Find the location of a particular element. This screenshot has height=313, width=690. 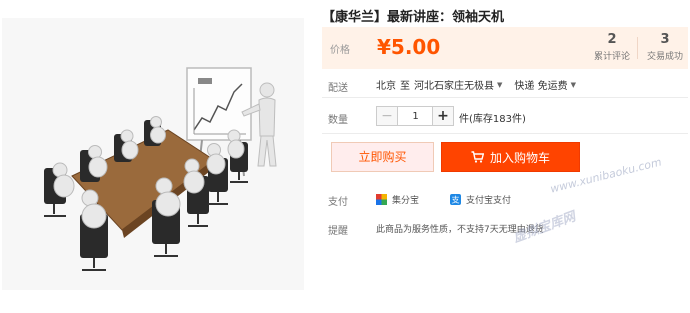

quantity-label: 数量 is located at coordinates (338, 120).